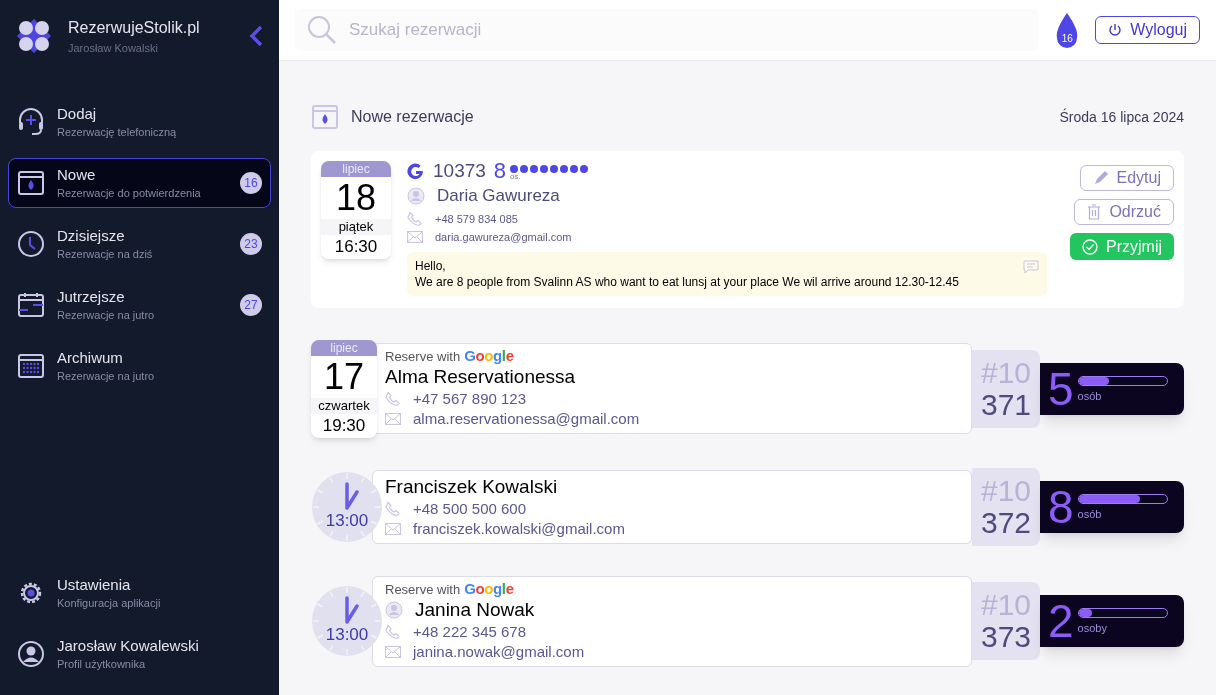 The height and width of the screenshot is (695, 1216). What do you see at coordinates (129, 193) in the screenshot?
I see `nav-subtitle: Rezerwacje do potwierdzenia` at bounding box center [129, 193].